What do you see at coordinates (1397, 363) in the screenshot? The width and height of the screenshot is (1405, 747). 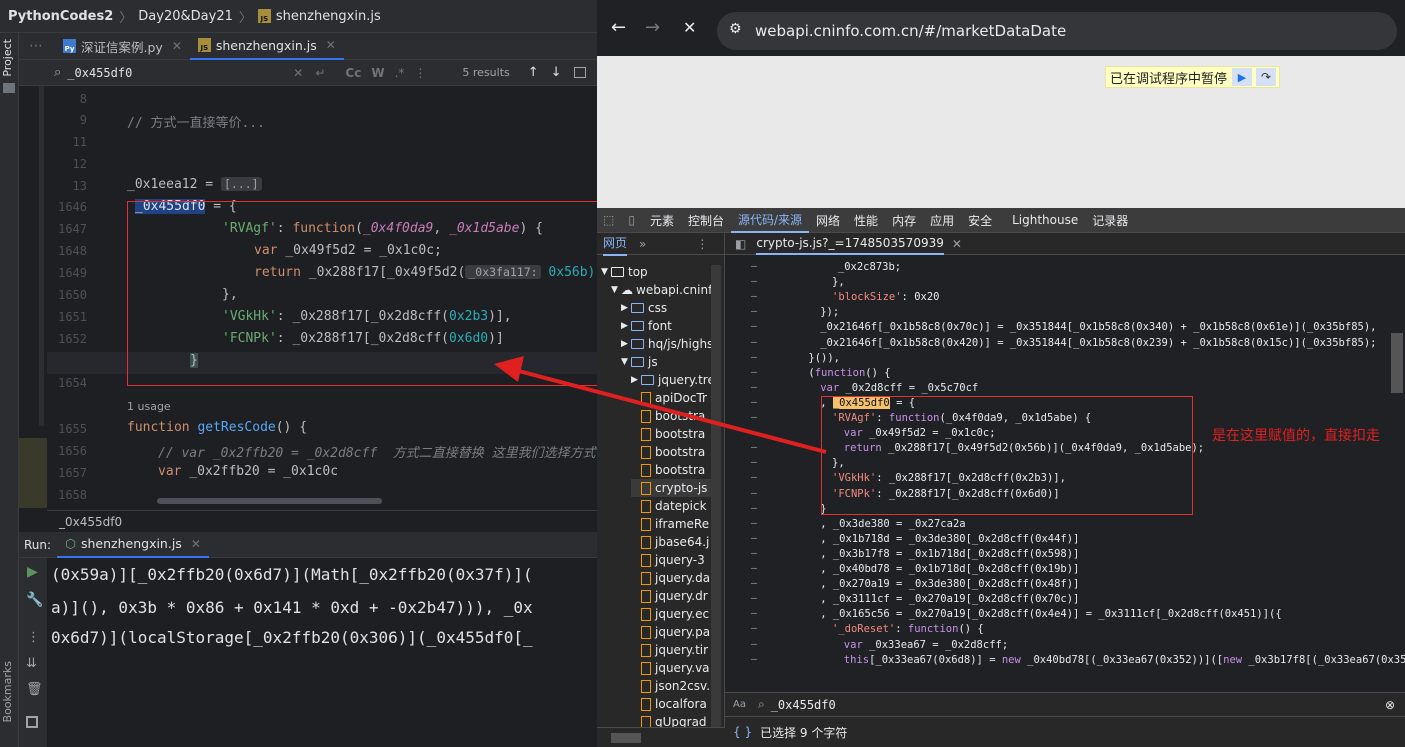 I see `source-scrollbar` at bounding box center [1397, 363].